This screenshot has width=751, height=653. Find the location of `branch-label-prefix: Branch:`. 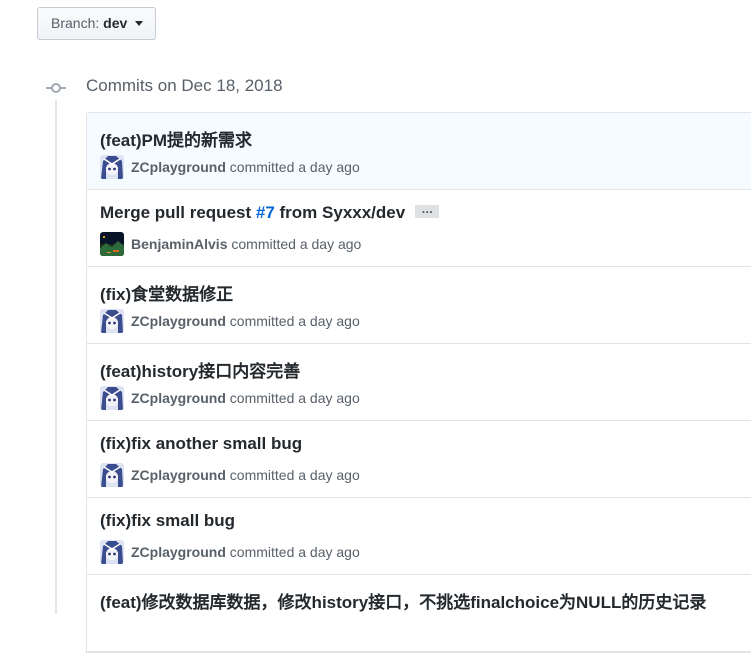

branch-label-prefix: Branch: is located at coordinates (75, 23).